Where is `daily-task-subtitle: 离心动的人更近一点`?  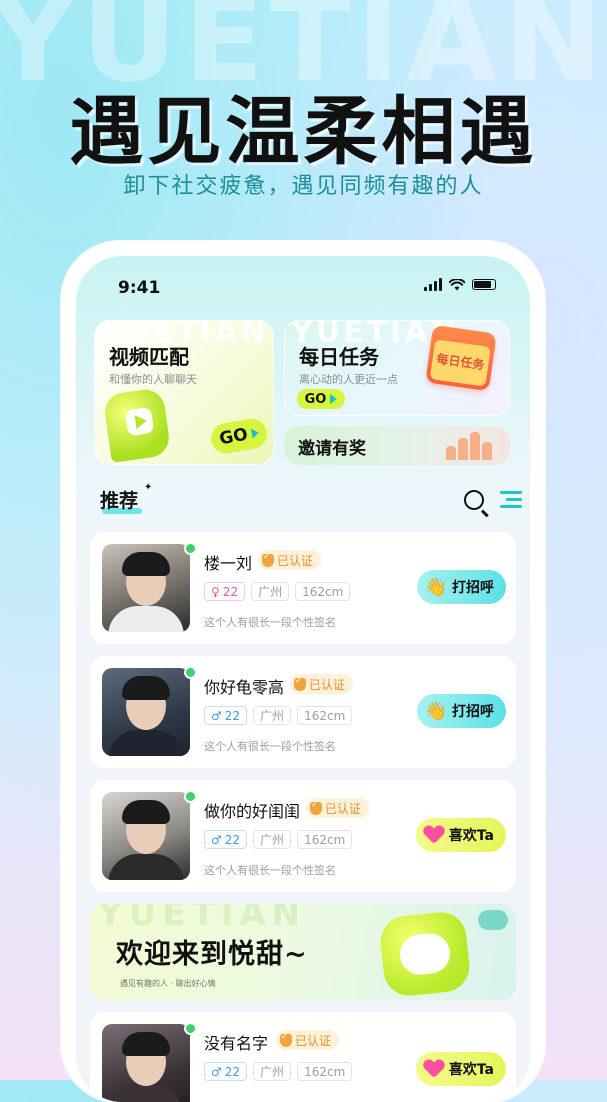 daily-task-subtitle: 离心动的人更近一点 is located at coordinates (348, 379).